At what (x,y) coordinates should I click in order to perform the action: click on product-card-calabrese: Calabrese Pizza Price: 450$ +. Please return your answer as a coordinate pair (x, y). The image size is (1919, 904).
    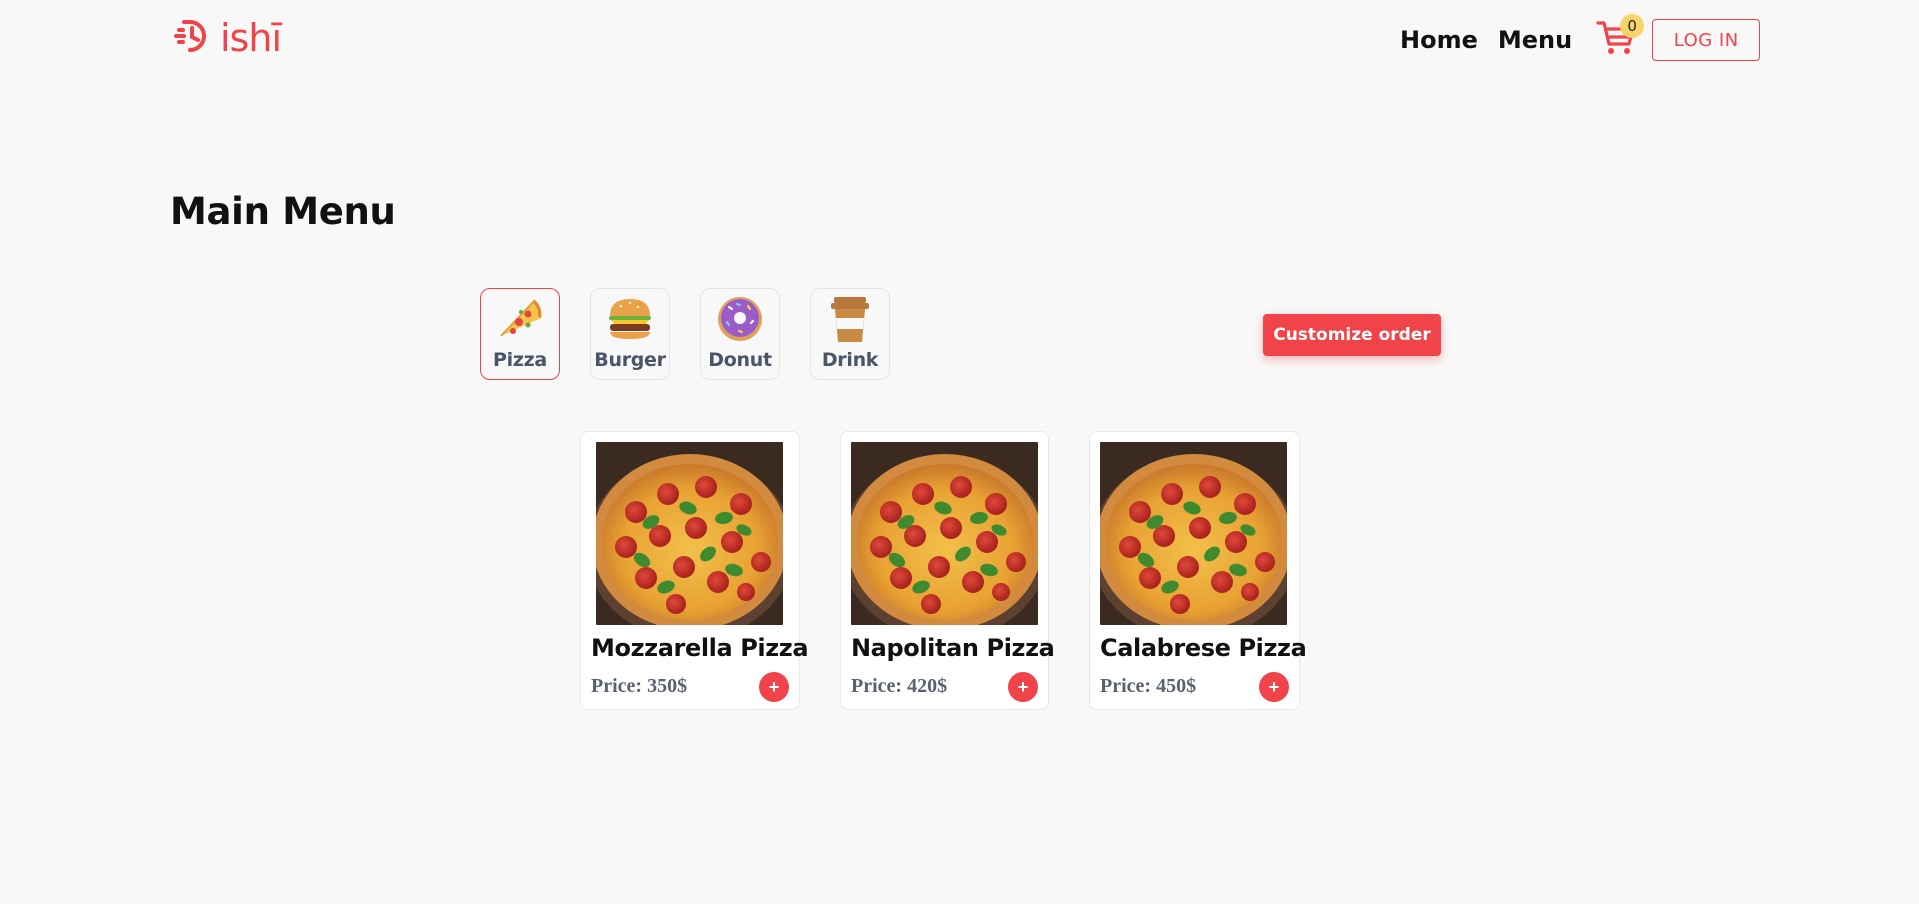
    Looking at the image, I should click on (1198, 570).